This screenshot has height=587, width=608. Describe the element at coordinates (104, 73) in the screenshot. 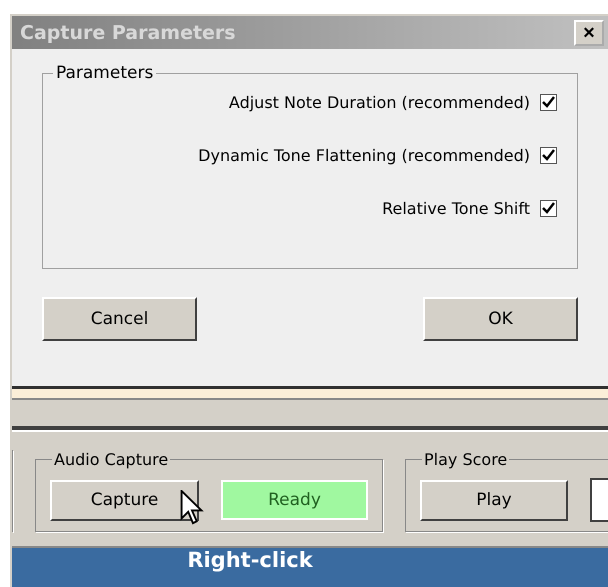

I see `group-label: Parameters` at that location.